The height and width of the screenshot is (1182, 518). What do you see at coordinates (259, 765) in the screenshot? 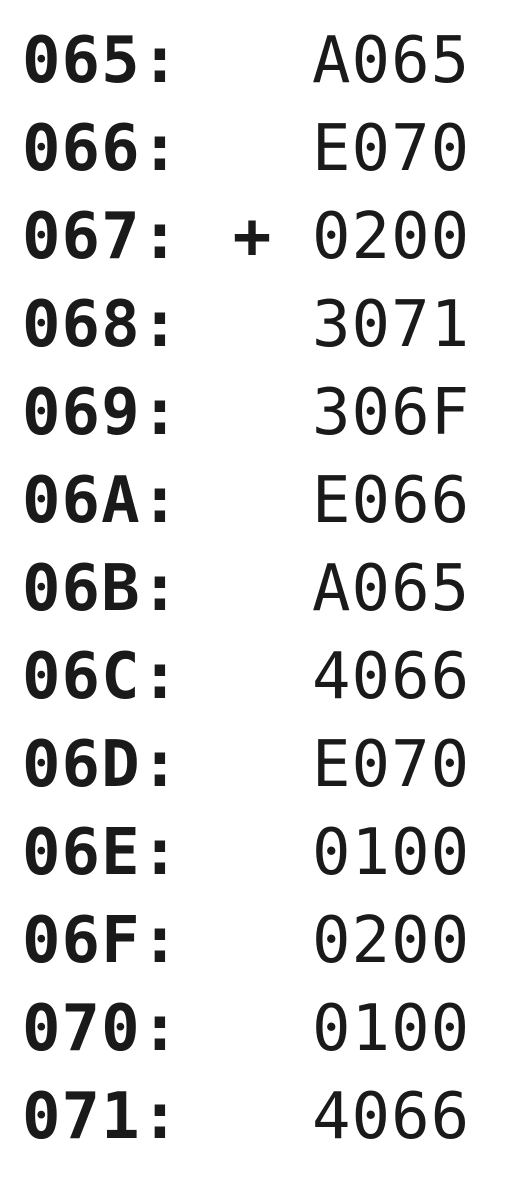
I see `memory-row-06d: 06D: E070` at bounding box center [259, 765].